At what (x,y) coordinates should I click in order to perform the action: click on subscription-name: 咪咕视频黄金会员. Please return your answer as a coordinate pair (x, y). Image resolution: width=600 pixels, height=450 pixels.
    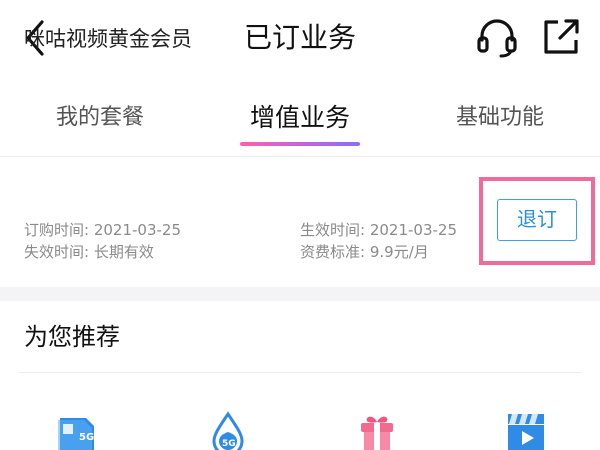
    Looking at the image, I should click on (108, 39).